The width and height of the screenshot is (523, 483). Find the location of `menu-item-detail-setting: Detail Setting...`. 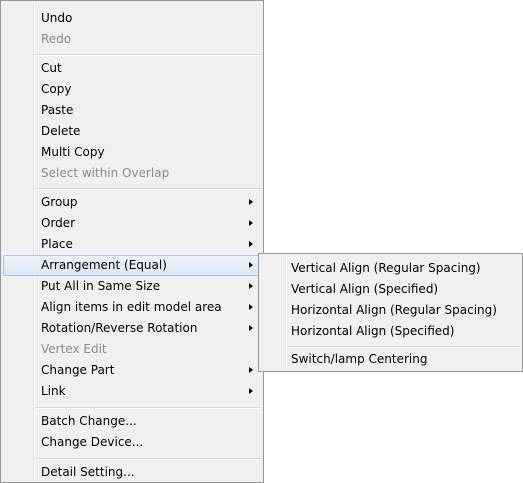

menu-item-detail-setting: Detail Setting... is located at coordinates (132, 472).